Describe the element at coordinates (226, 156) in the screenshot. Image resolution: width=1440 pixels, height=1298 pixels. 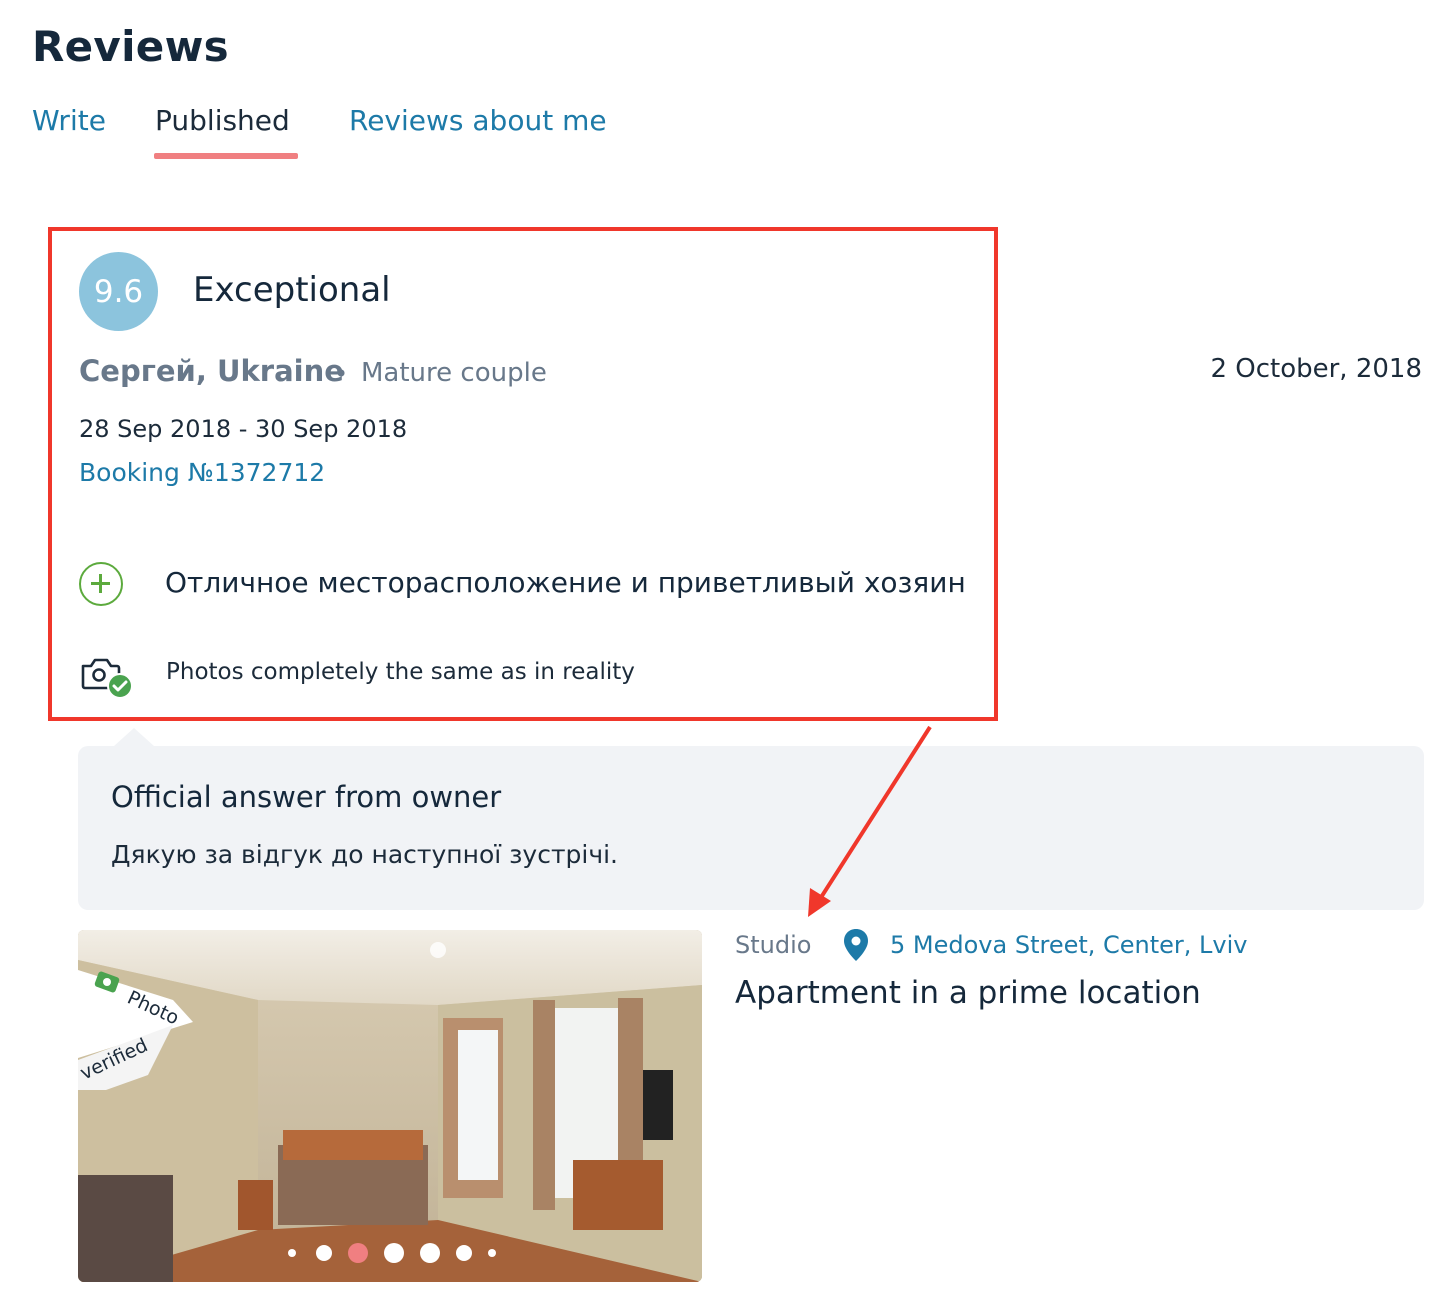
I see `active-tab-indicator` at that location.